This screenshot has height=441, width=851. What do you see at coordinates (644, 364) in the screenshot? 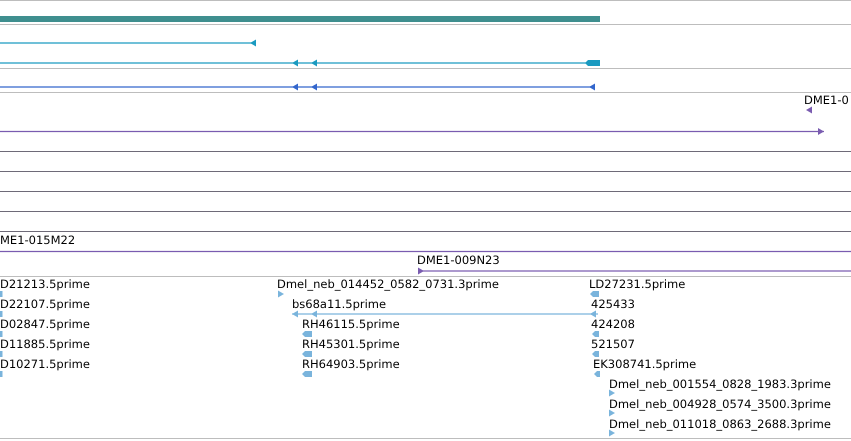
I see `feature-label: EK308741.5prime` at bounding box center [644, 364].